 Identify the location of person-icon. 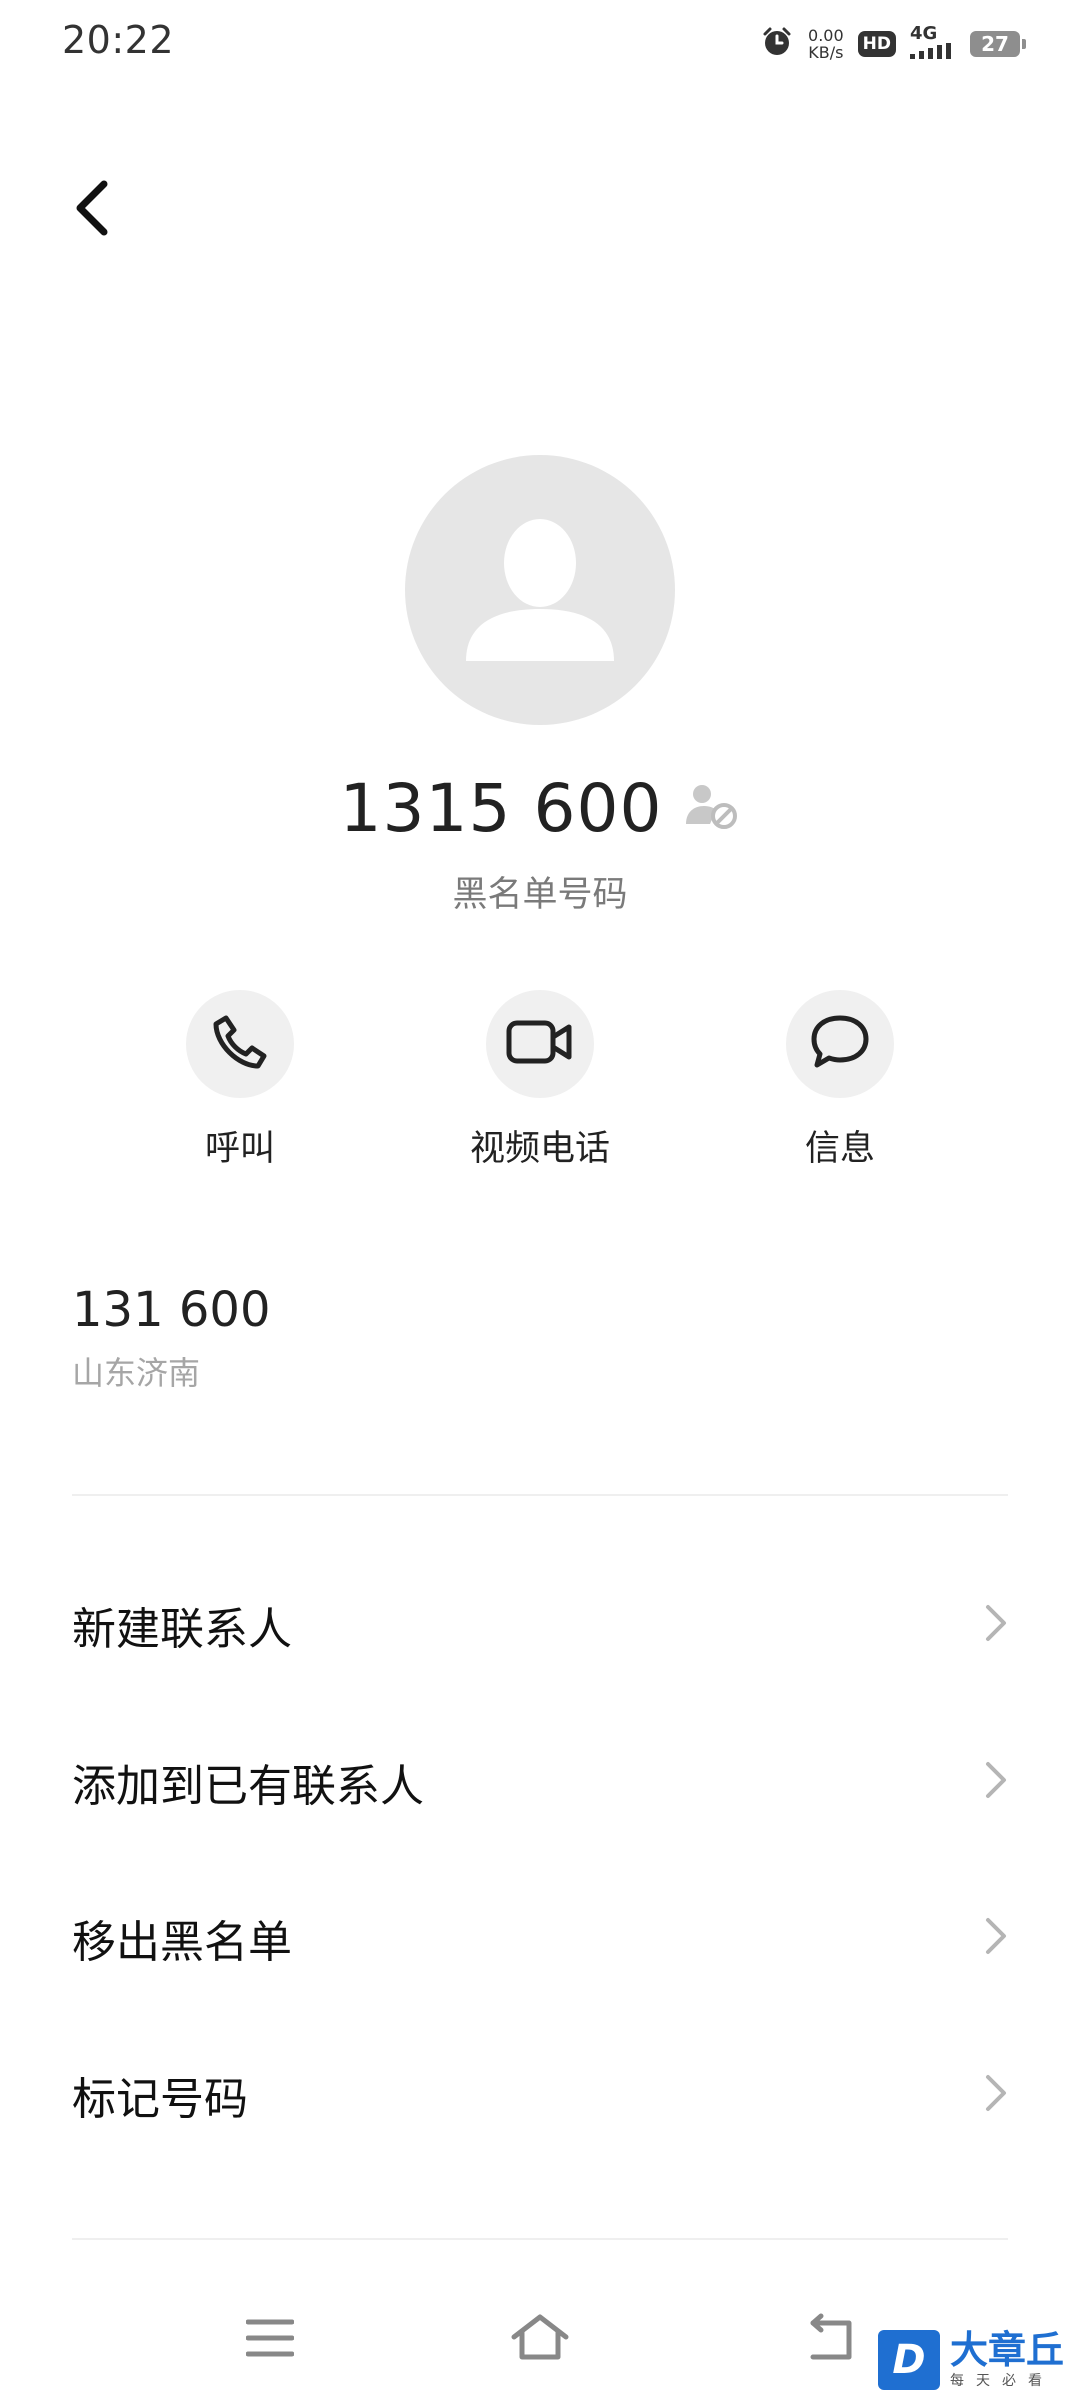
(540, 590).